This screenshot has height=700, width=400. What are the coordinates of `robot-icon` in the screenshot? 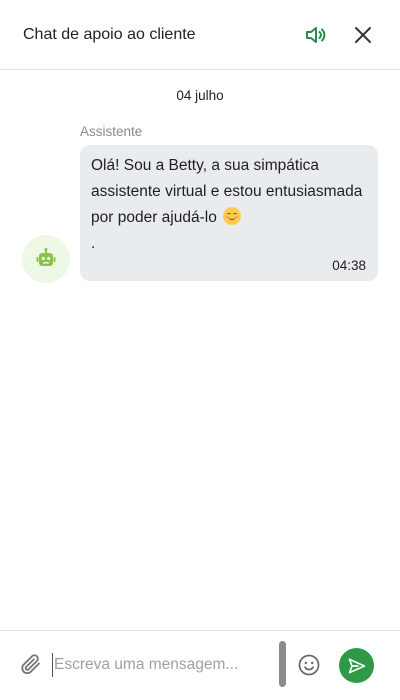 It's located at (46, 259).